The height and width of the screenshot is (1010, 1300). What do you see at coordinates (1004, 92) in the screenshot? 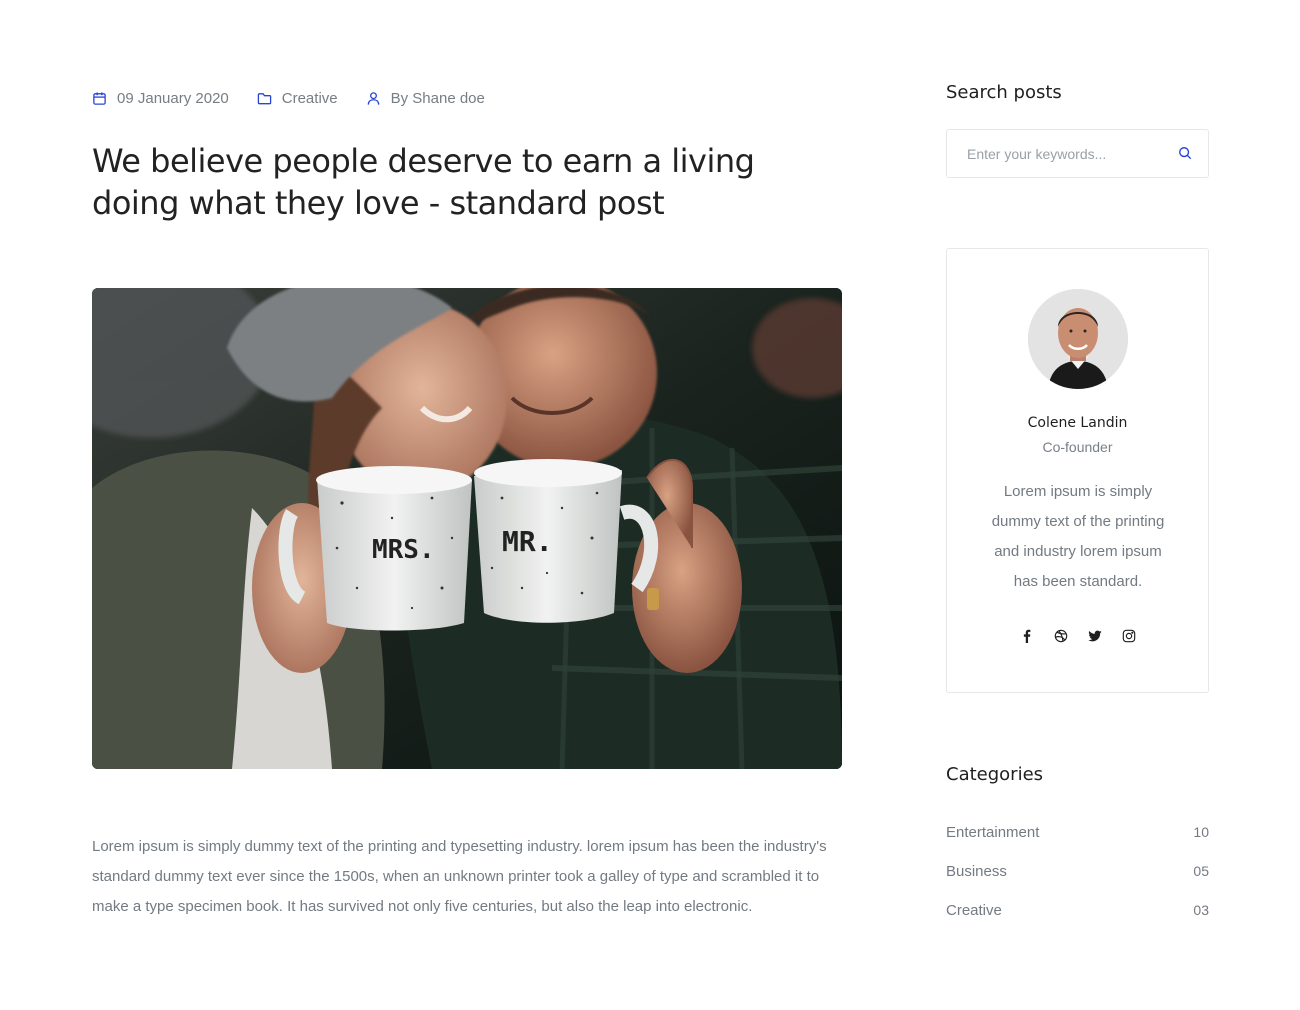
I see `search-widget-title: Search posts` at bounding box center [1004, 92].